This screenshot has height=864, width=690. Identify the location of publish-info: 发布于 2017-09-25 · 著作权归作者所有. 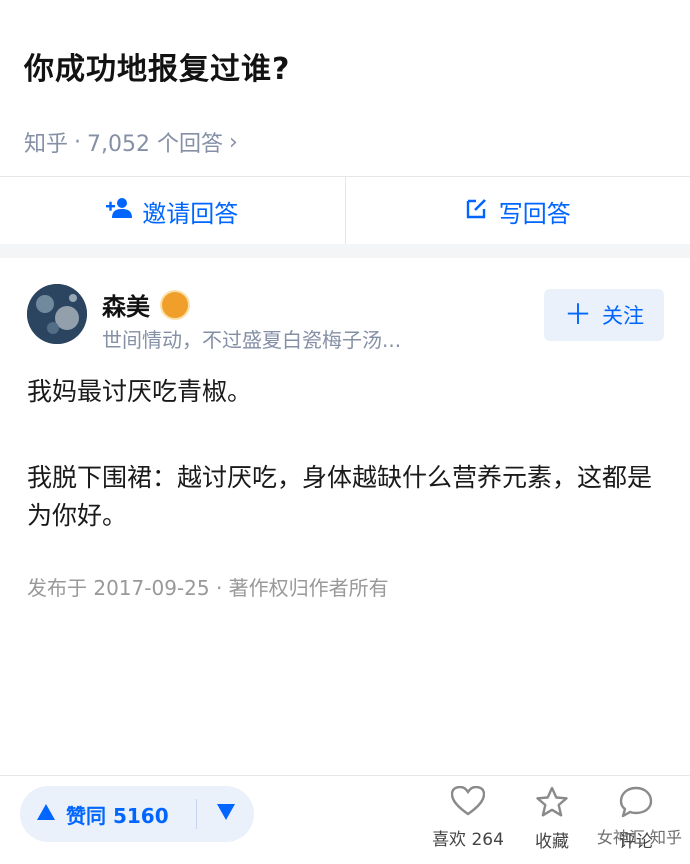
(208, 586).